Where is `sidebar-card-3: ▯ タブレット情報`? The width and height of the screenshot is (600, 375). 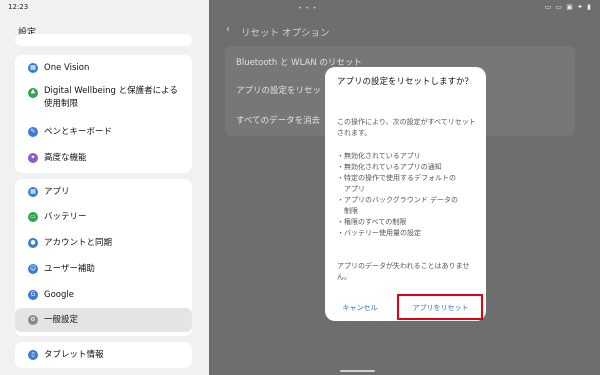
sidebar-card-3: ▯ タブレット情報 is located at coordinates (103, 355).